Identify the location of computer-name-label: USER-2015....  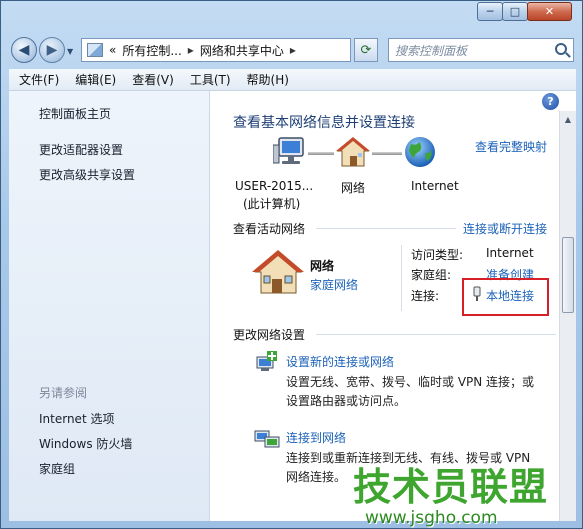
(274, 186).